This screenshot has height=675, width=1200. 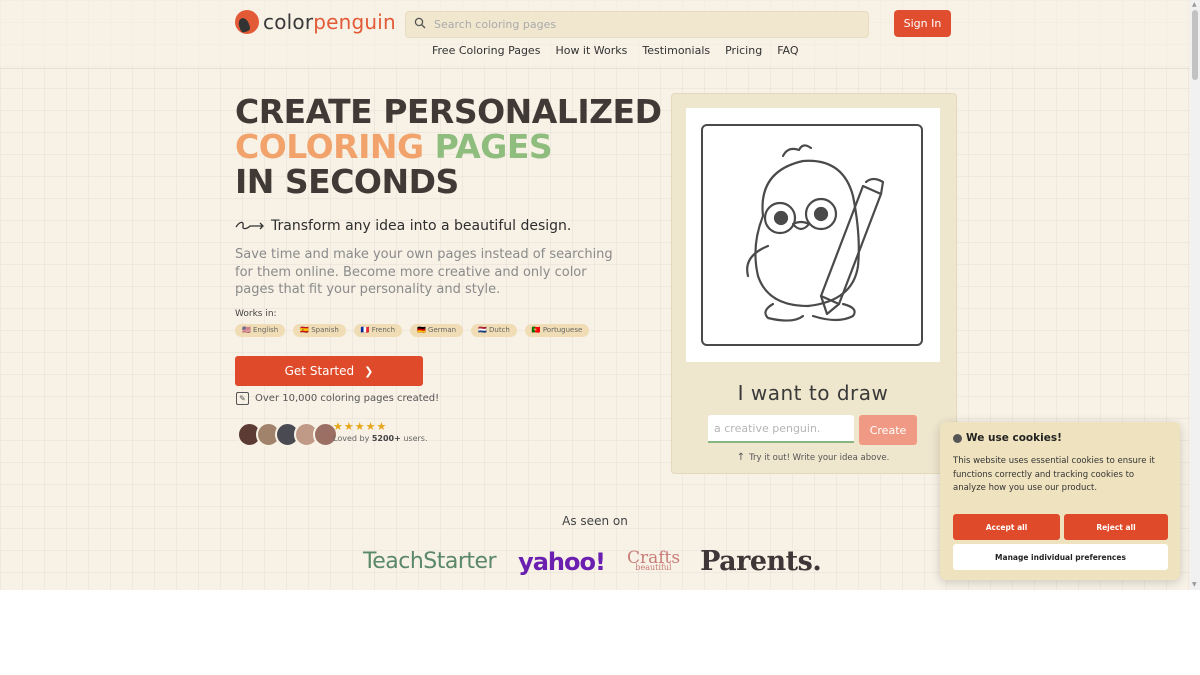 What do you see at coordinates (494, 330) in the screenshot?
I see `language-badge: 🇳🇱 Dutch` at bounding box center [494, 330].